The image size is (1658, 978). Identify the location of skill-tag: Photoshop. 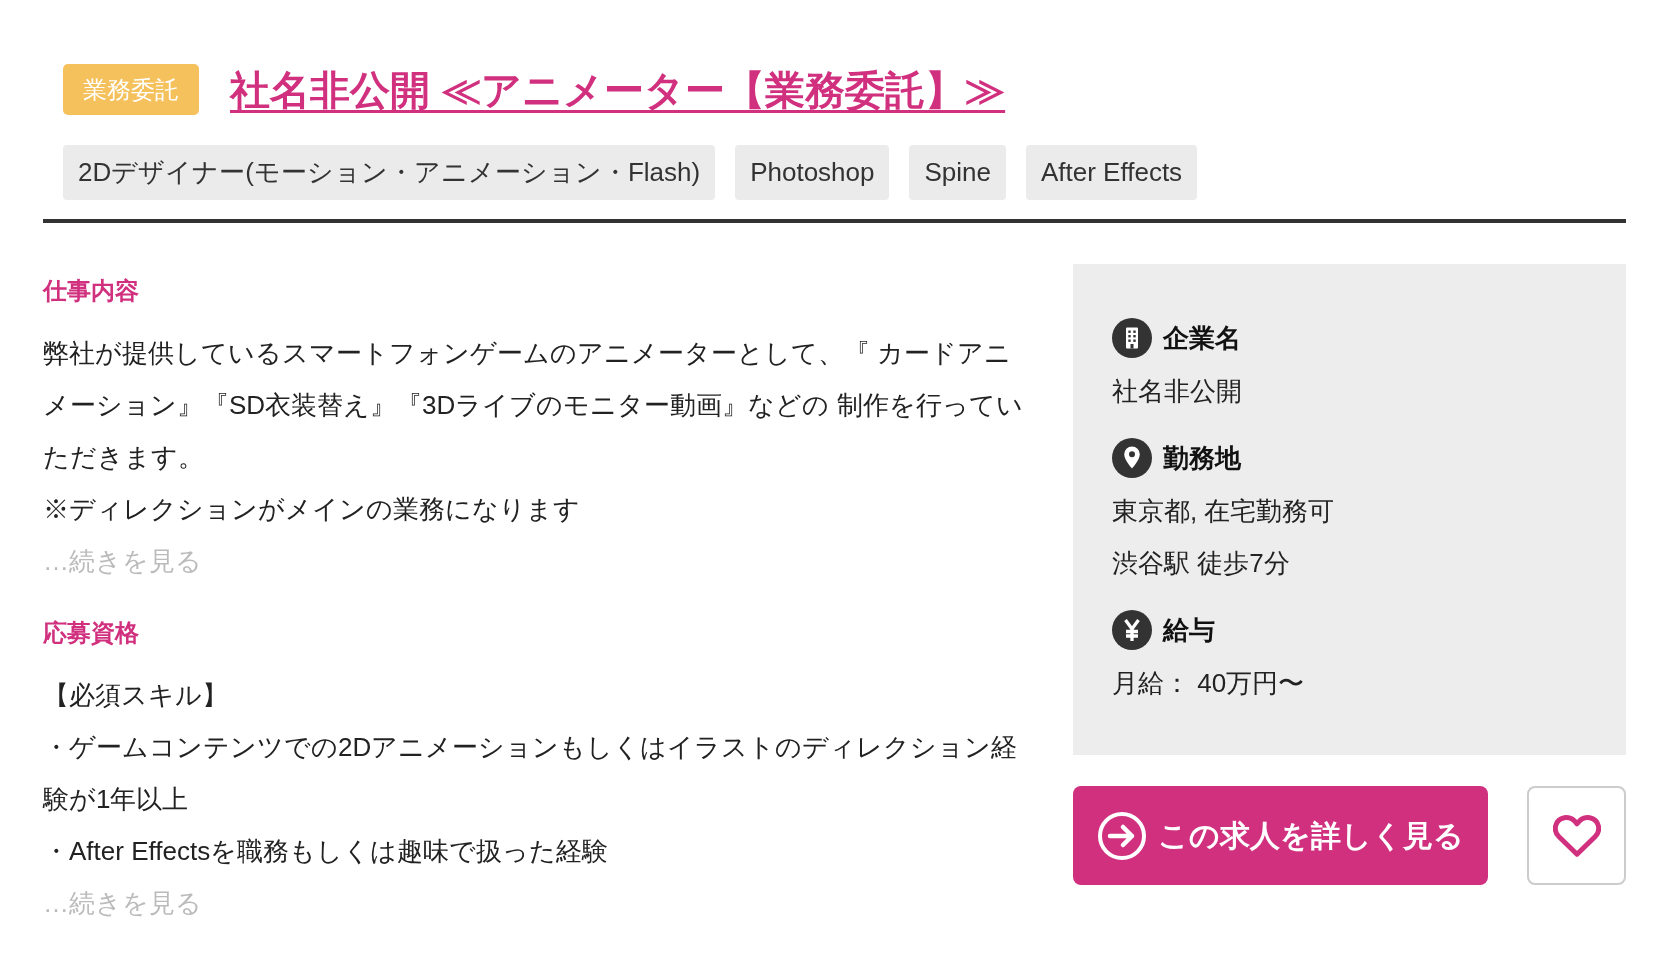
(812, 172).